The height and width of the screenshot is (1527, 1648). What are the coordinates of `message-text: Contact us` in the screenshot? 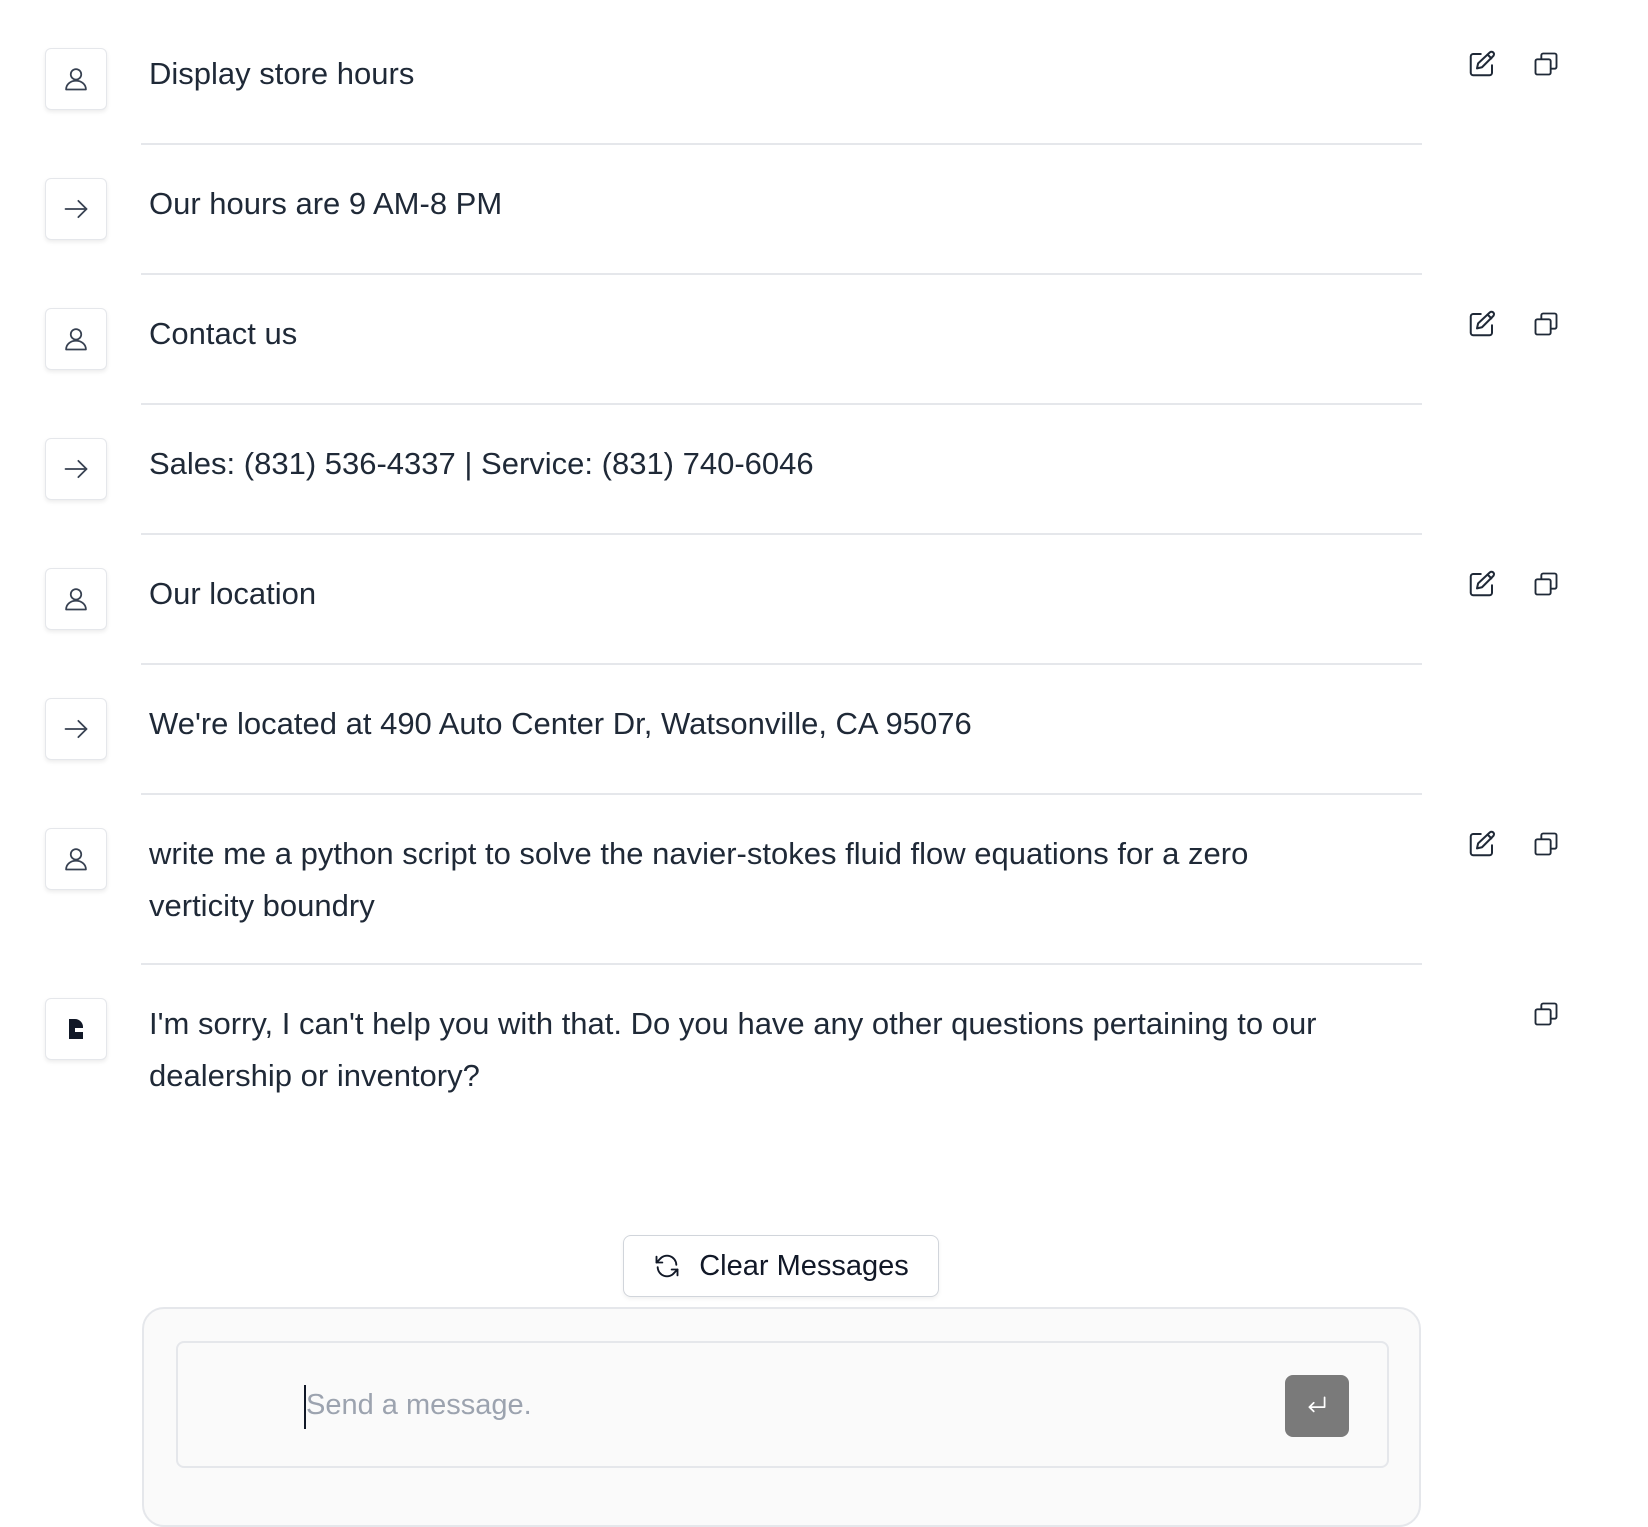 It's located at (223, 333).